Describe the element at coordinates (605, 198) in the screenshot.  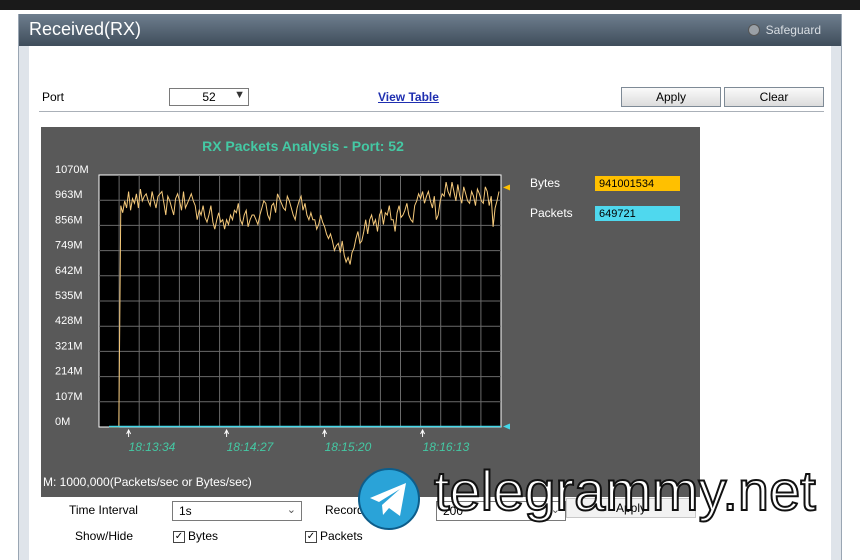
I see `chart-legend: Bytes 941001534 Packets 649721` at that location.